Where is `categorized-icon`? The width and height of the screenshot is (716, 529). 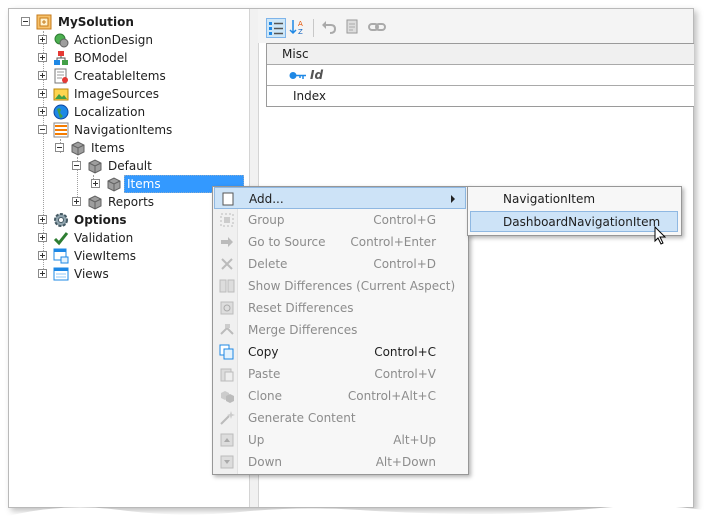 categorized-icon is located at coordinates (276, 28).